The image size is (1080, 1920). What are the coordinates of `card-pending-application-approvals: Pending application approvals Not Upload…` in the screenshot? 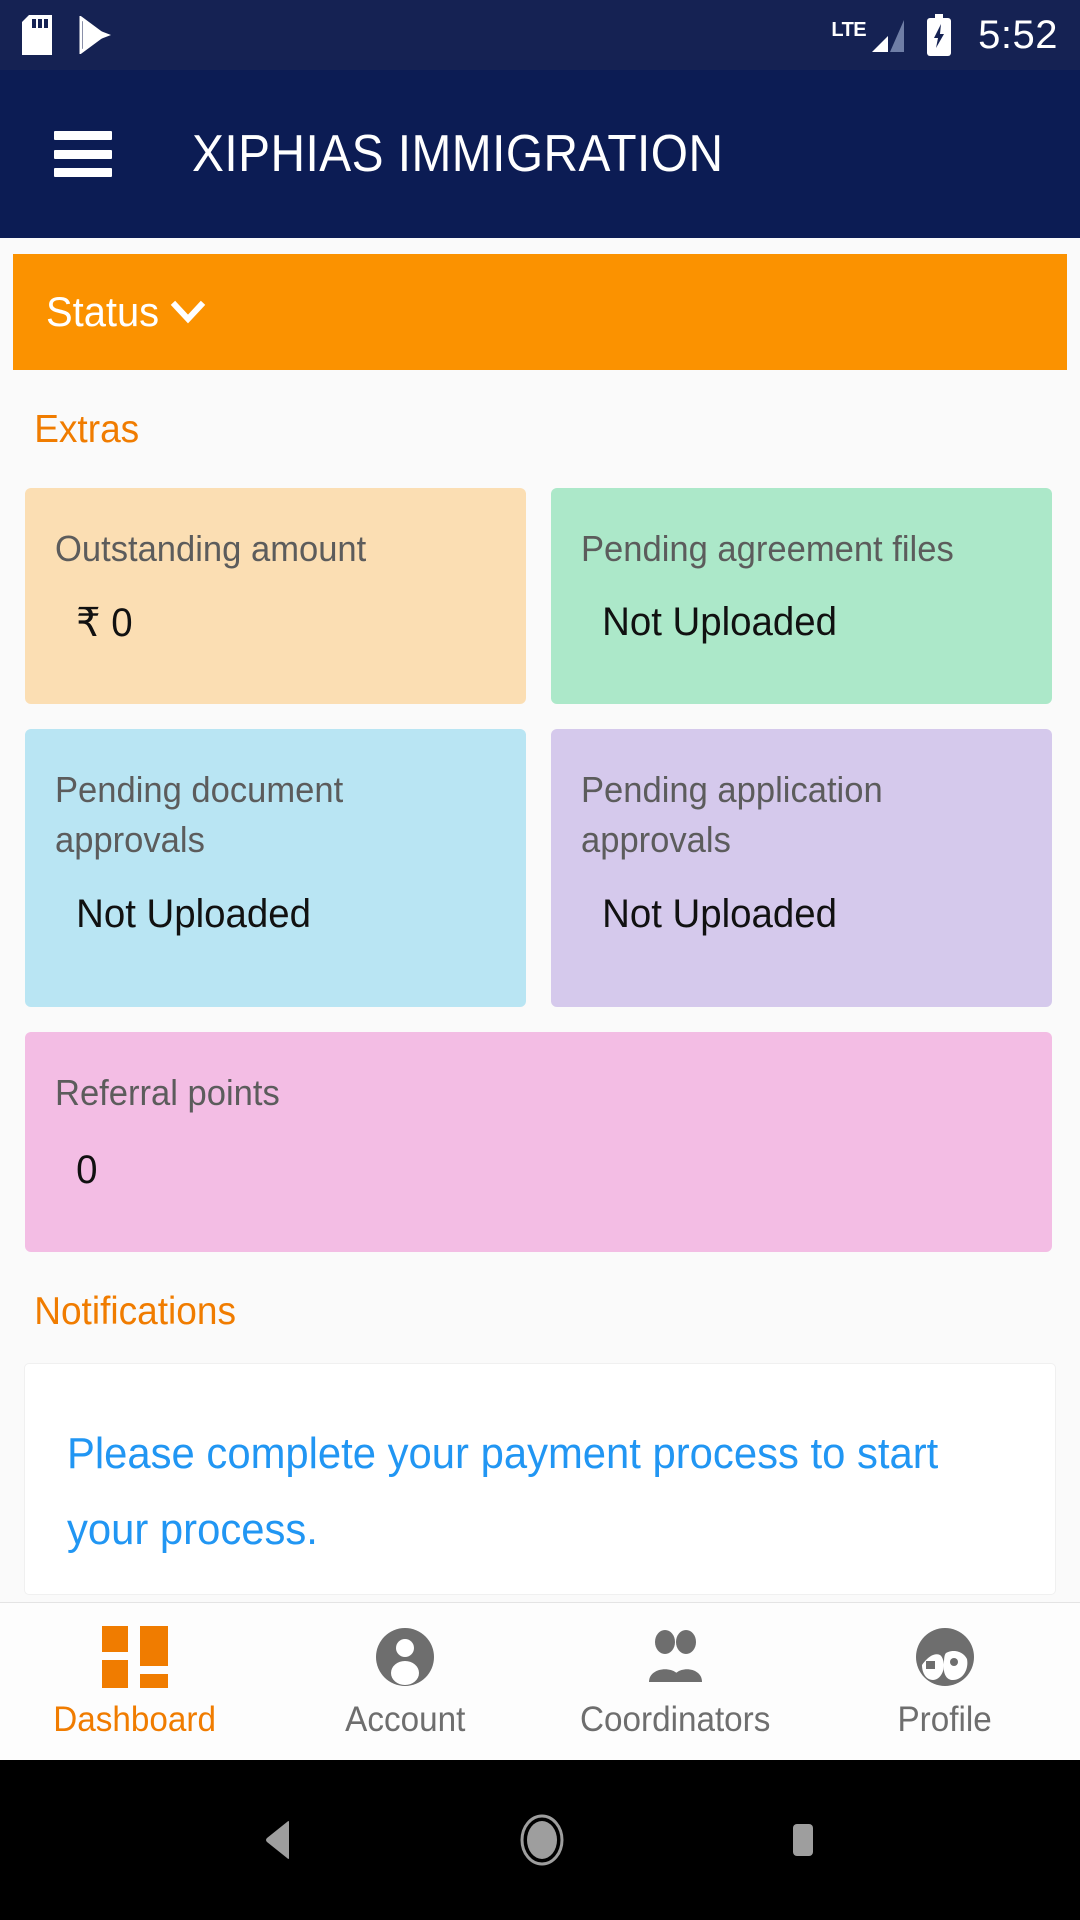 It's located at (801, 868).